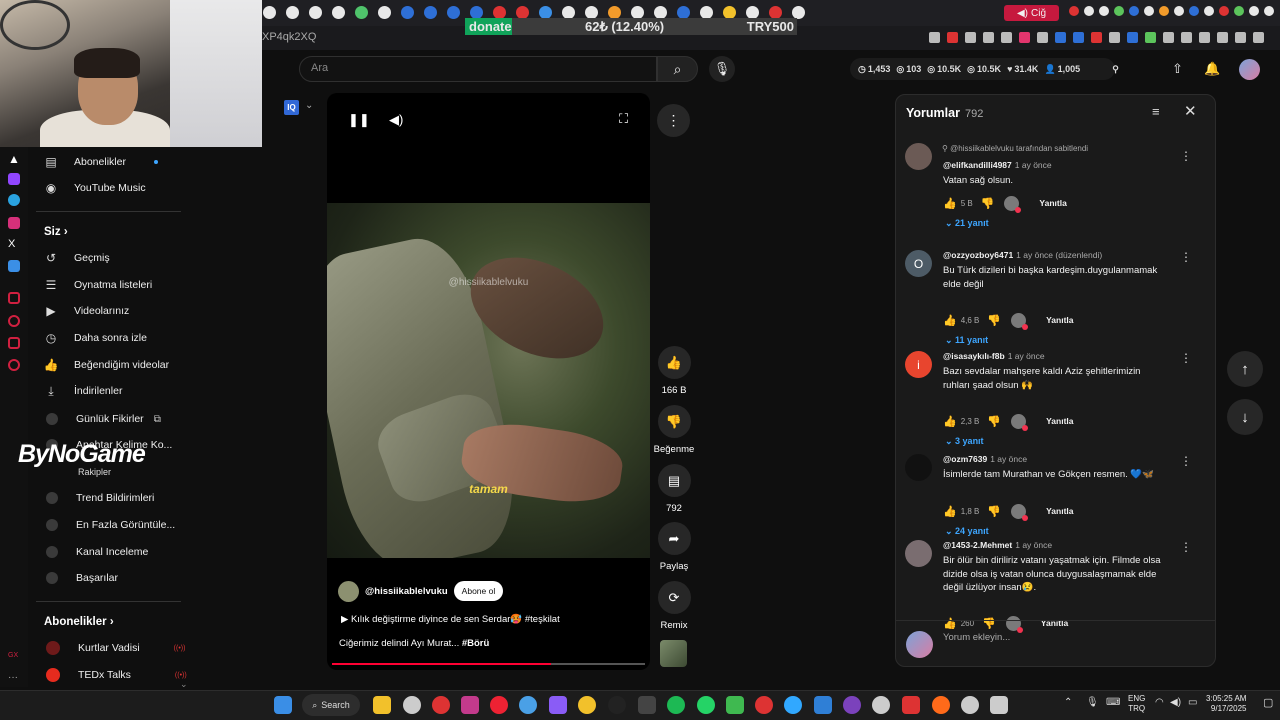 The image size is (1280, 720). I want to click on settings-icon, so click(14, 365).